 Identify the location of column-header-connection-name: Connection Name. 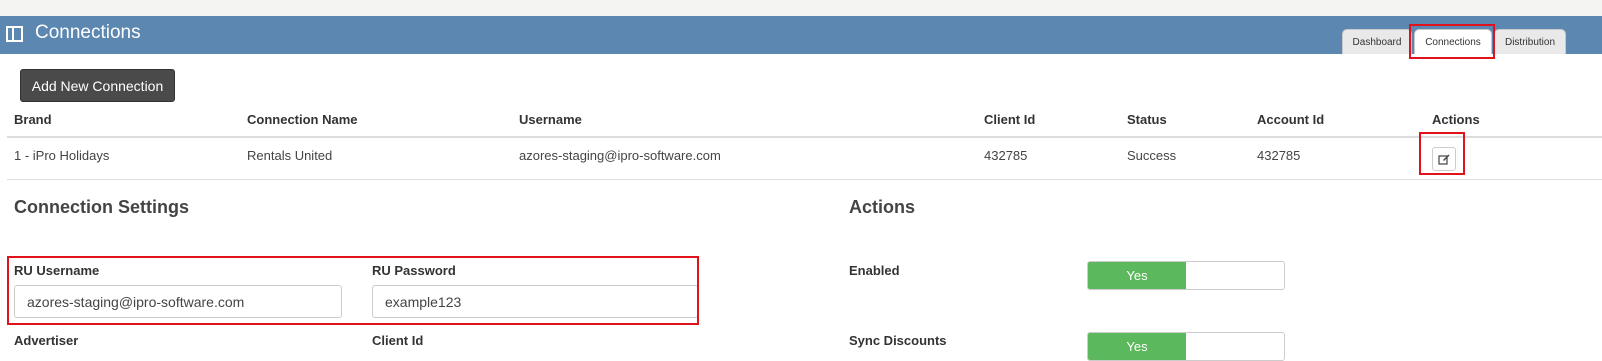
(302, 119).